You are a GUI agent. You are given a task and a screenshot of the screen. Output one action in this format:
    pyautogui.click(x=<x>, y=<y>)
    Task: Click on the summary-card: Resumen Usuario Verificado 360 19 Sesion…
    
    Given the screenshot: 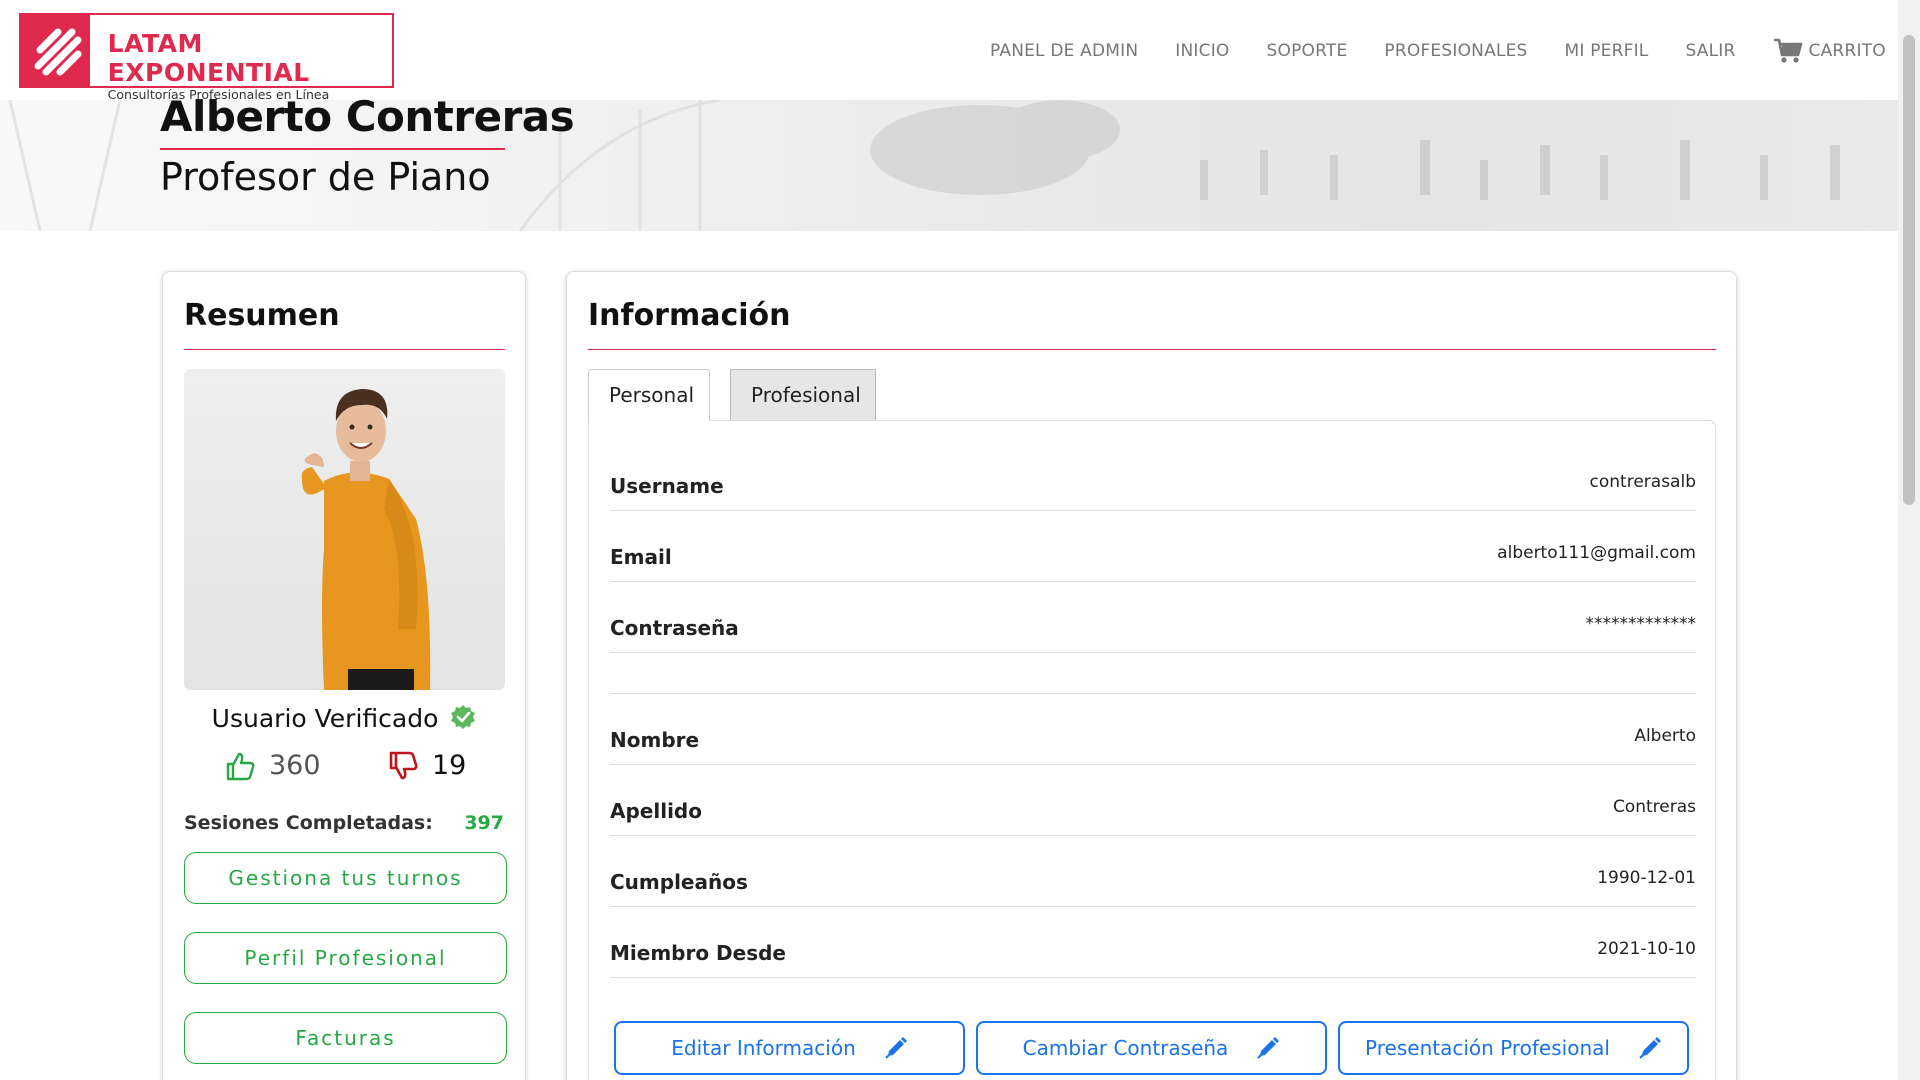 What is the action you would take?
    pyautogui.click(x=344, y=675)
    